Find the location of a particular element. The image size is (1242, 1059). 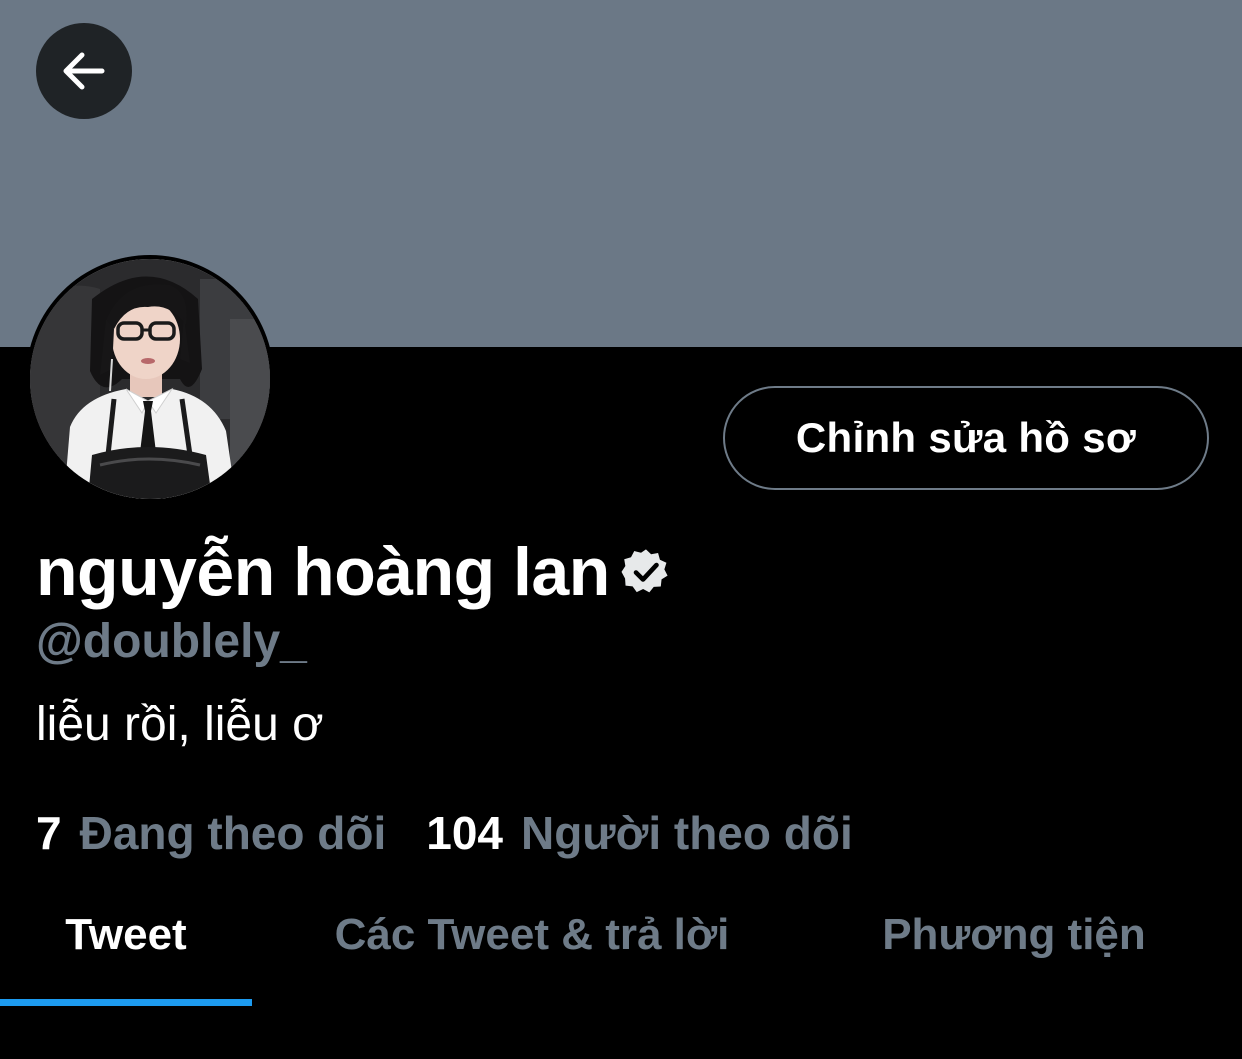

followers-stat: 104 Người theo dõi is located at coordinates (639, 833).